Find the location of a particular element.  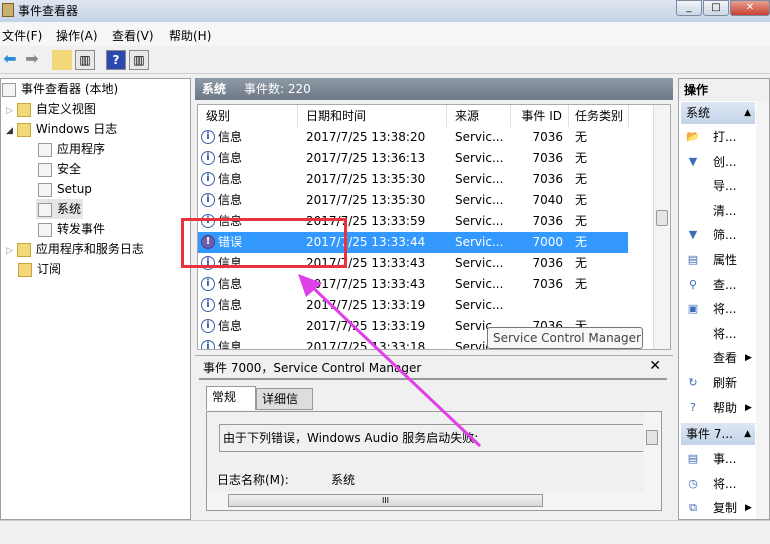

arrow-annotation is located at coordinates (390, 361).